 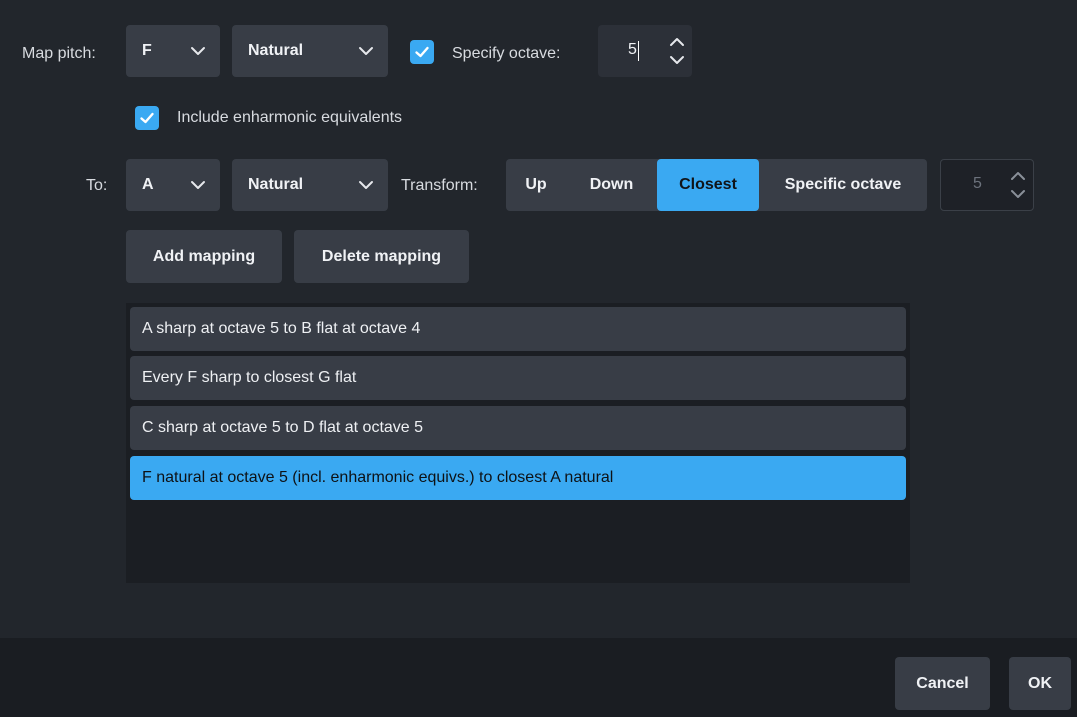 What do you see at coordinates (506, 53) in the screenshot?
I see `specify-octave-label: Specify octave:` at bounding box center [506, 53].